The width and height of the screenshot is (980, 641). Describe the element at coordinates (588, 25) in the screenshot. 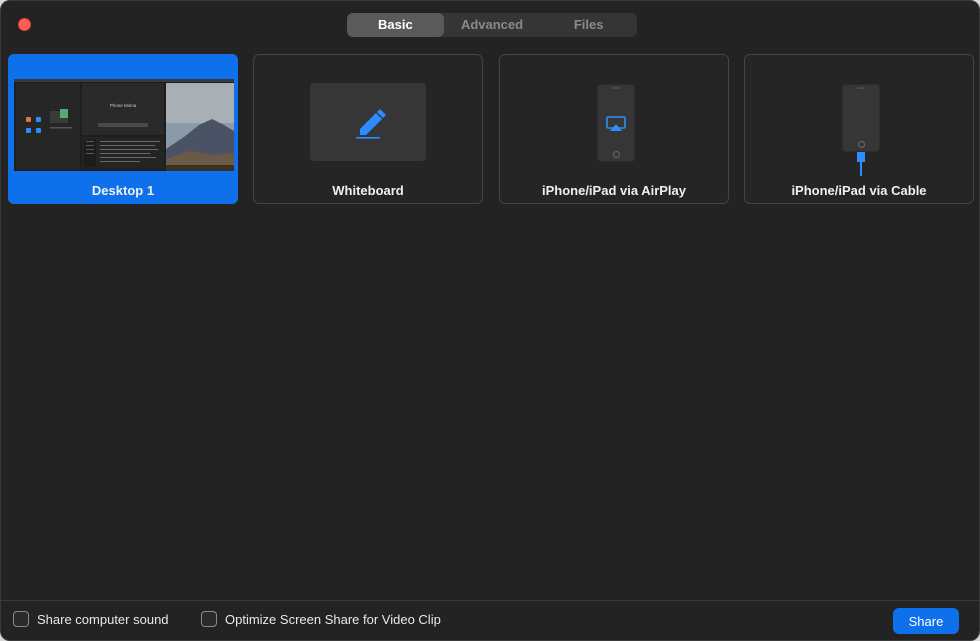

I see `tab-files: Files` at that location.